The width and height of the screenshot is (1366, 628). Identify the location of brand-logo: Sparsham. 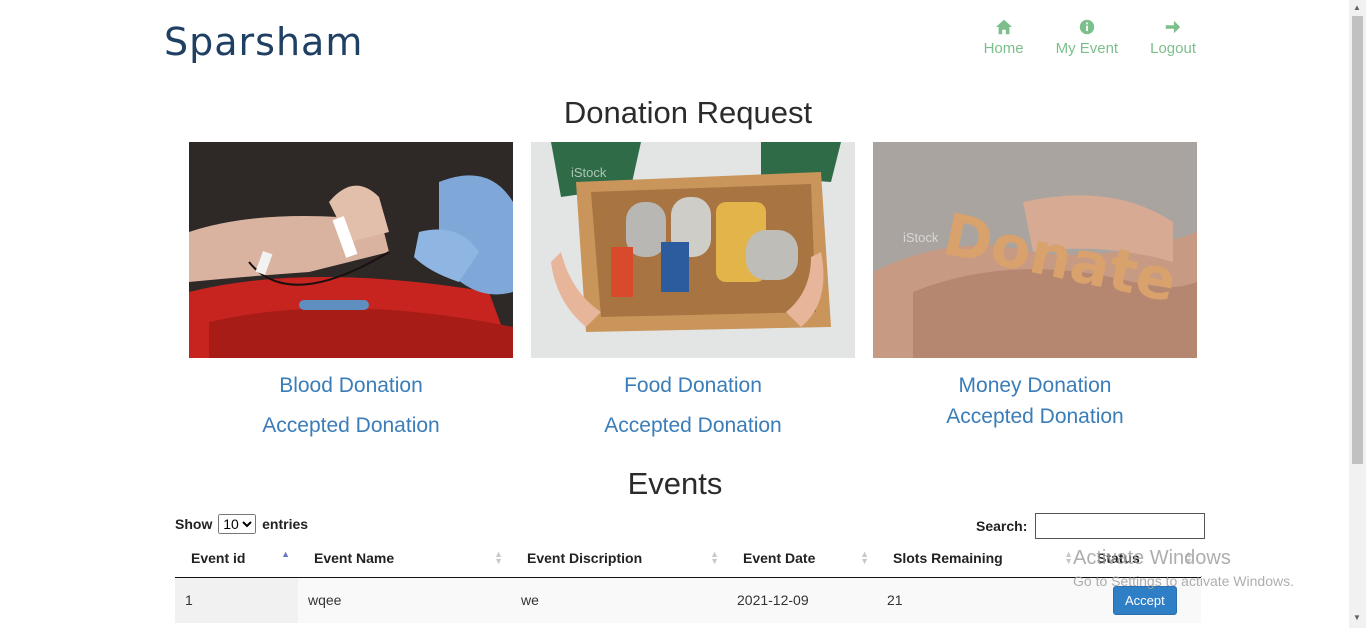
(263, 42).